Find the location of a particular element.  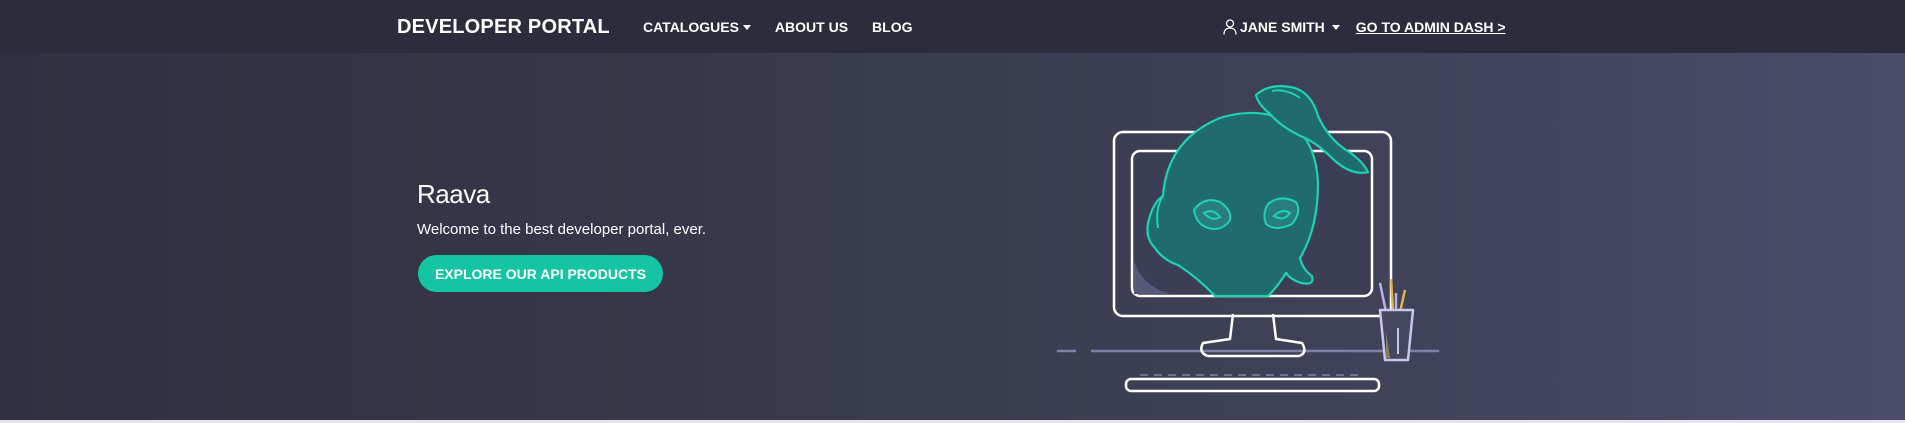

raava-logo: Raava is located at coordinates (453, 194).